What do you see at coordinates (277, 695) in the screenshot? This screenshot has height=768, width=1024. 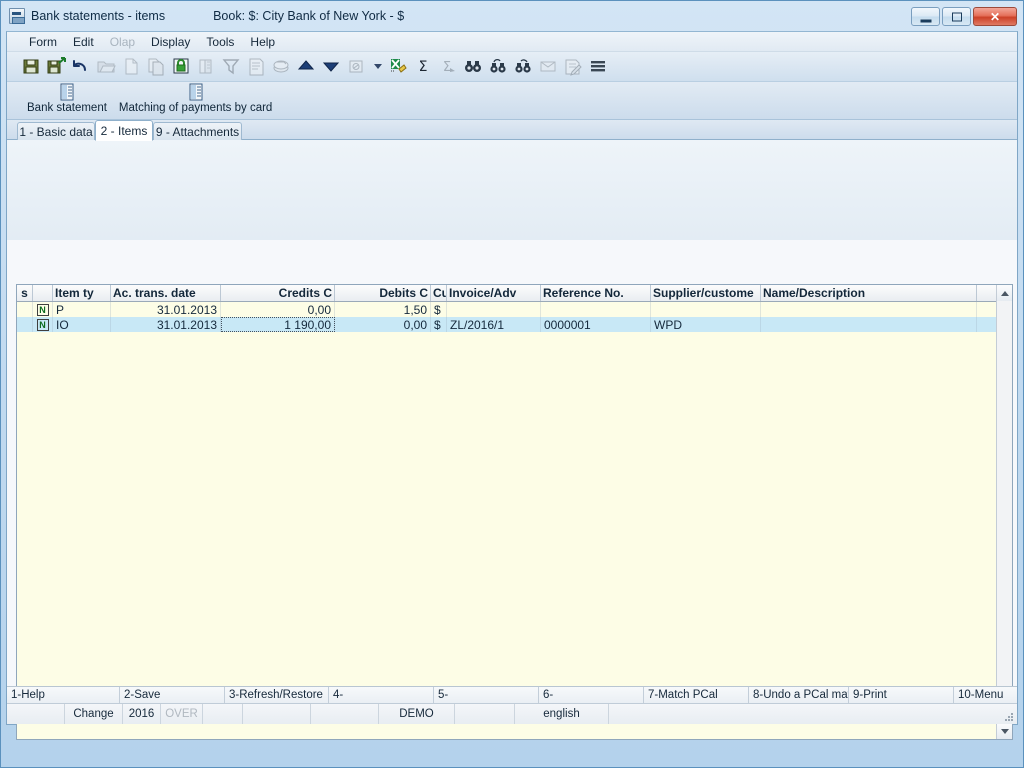 I see `fkey-3-refresh: 3-Refresh/Restore` at bounding box center [277, 695].